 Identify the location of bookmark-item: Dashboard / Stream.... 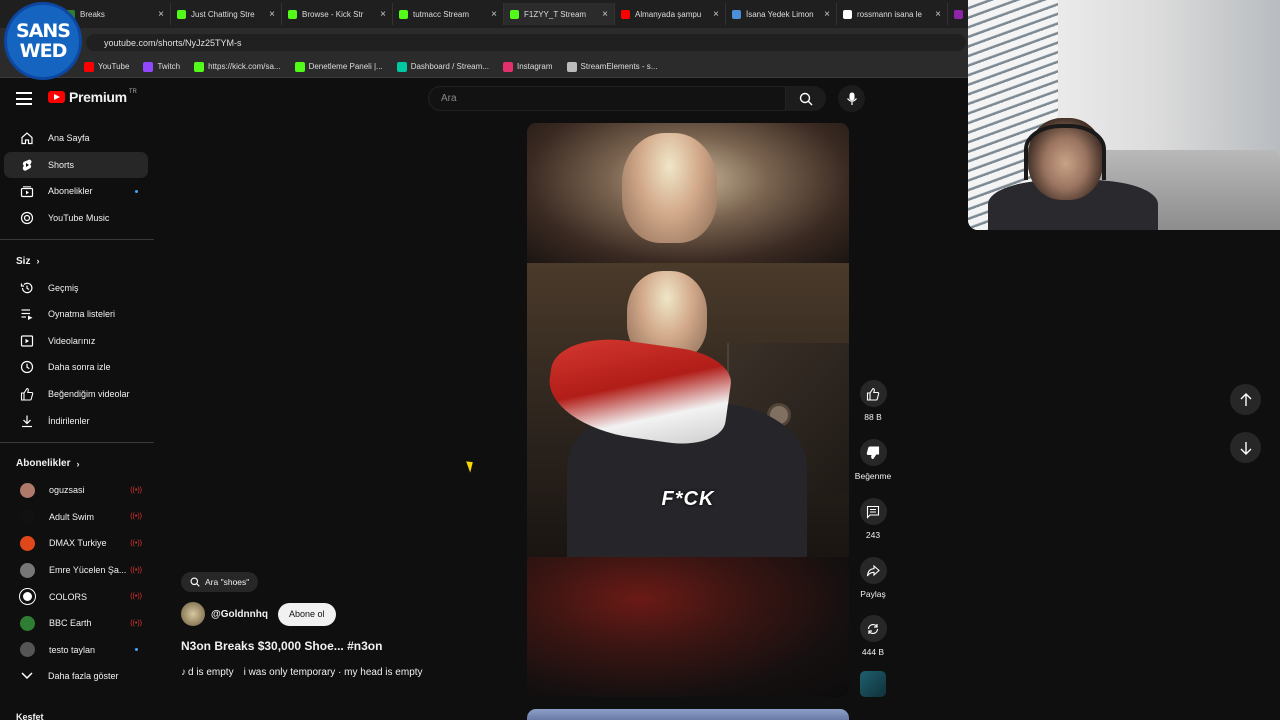
(442, 66).